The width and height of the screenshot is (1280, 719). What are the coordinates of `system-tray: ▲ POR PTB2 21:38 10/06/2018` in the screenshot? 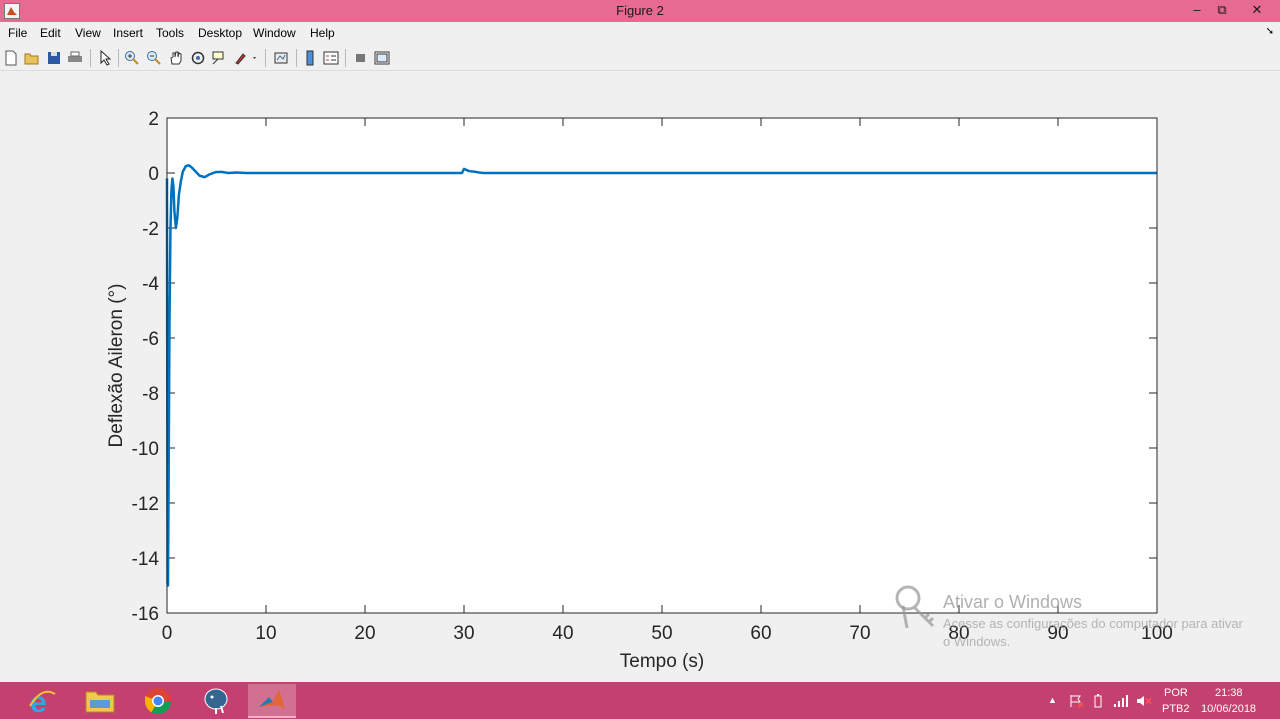 It's located at (1160, 700).